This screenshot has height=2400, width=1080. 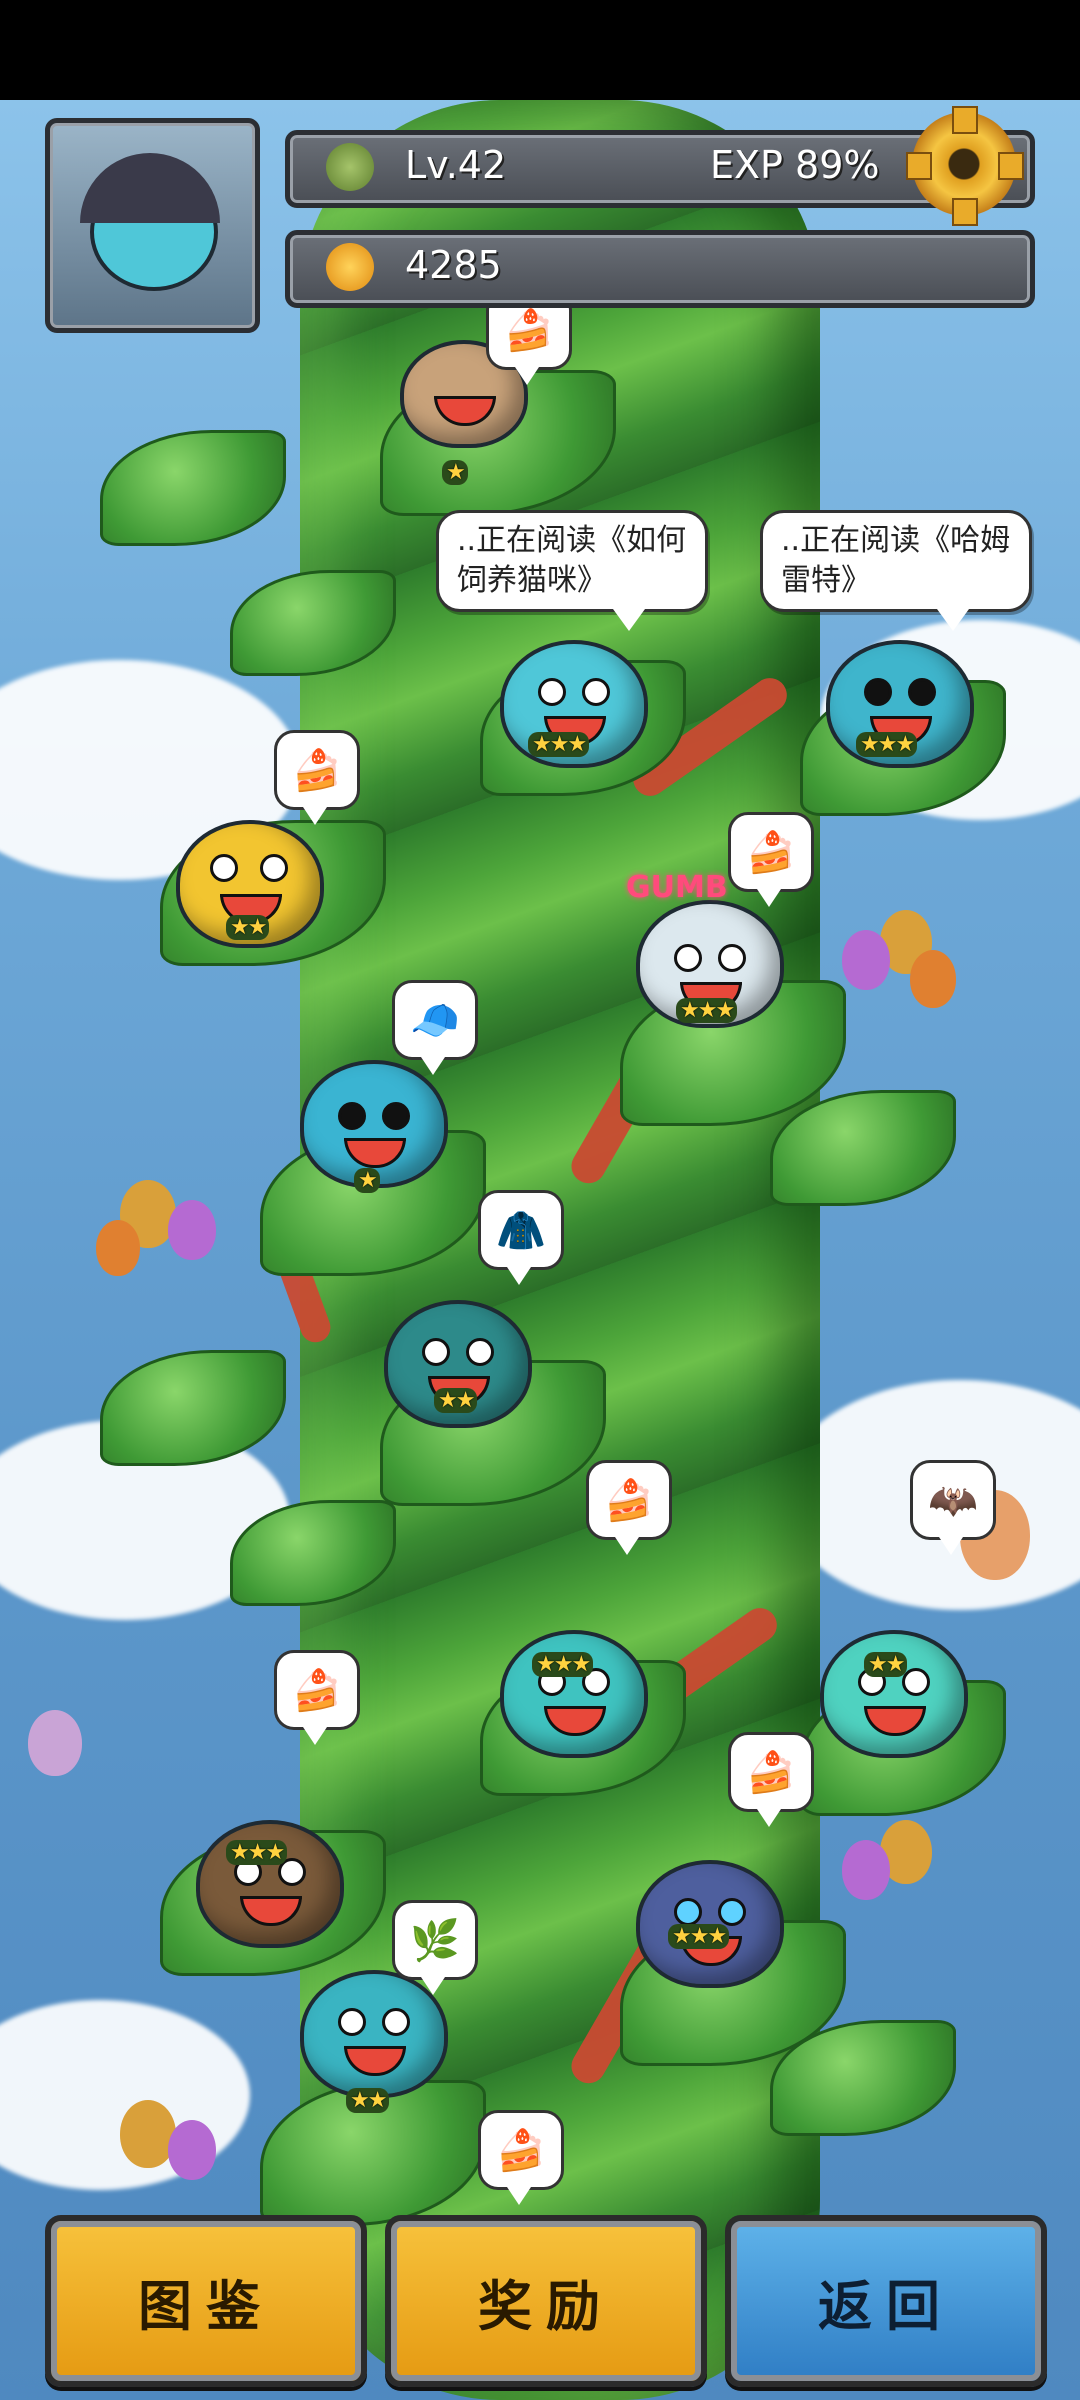 I want to click on claw-icon: 🌿, so click(x=435, y=1947).